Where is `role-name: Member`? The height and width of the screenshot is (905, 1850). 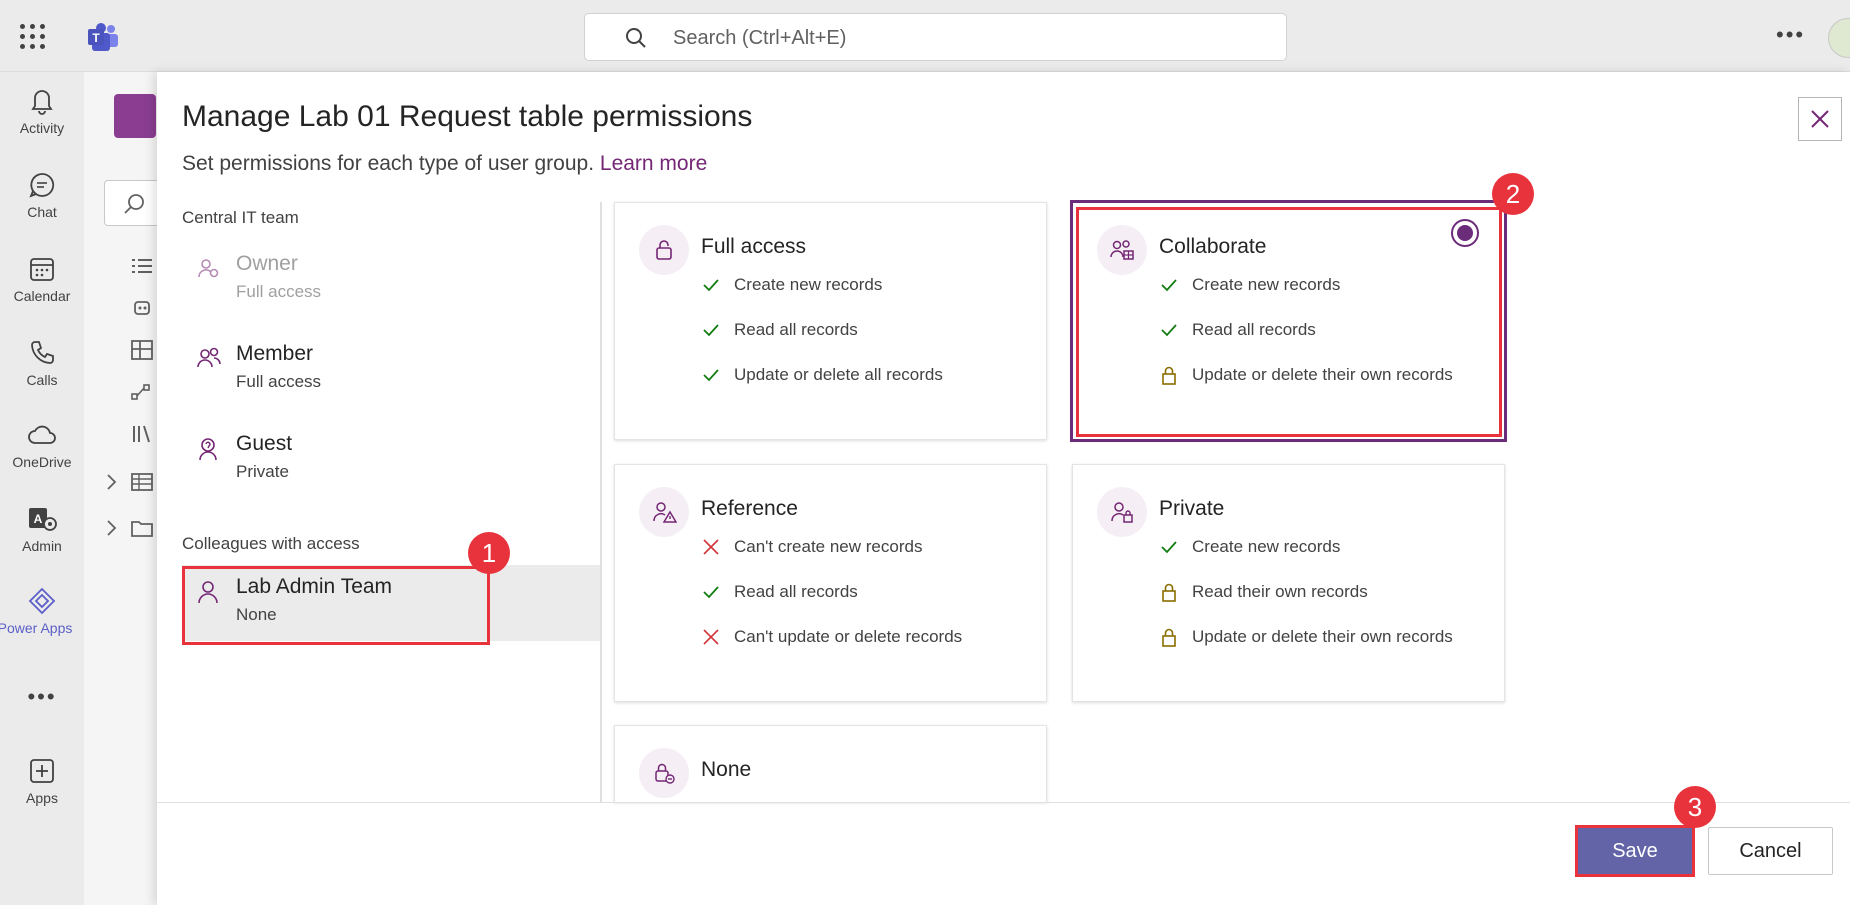
role-name: Member is located at coordinates (275, 353).